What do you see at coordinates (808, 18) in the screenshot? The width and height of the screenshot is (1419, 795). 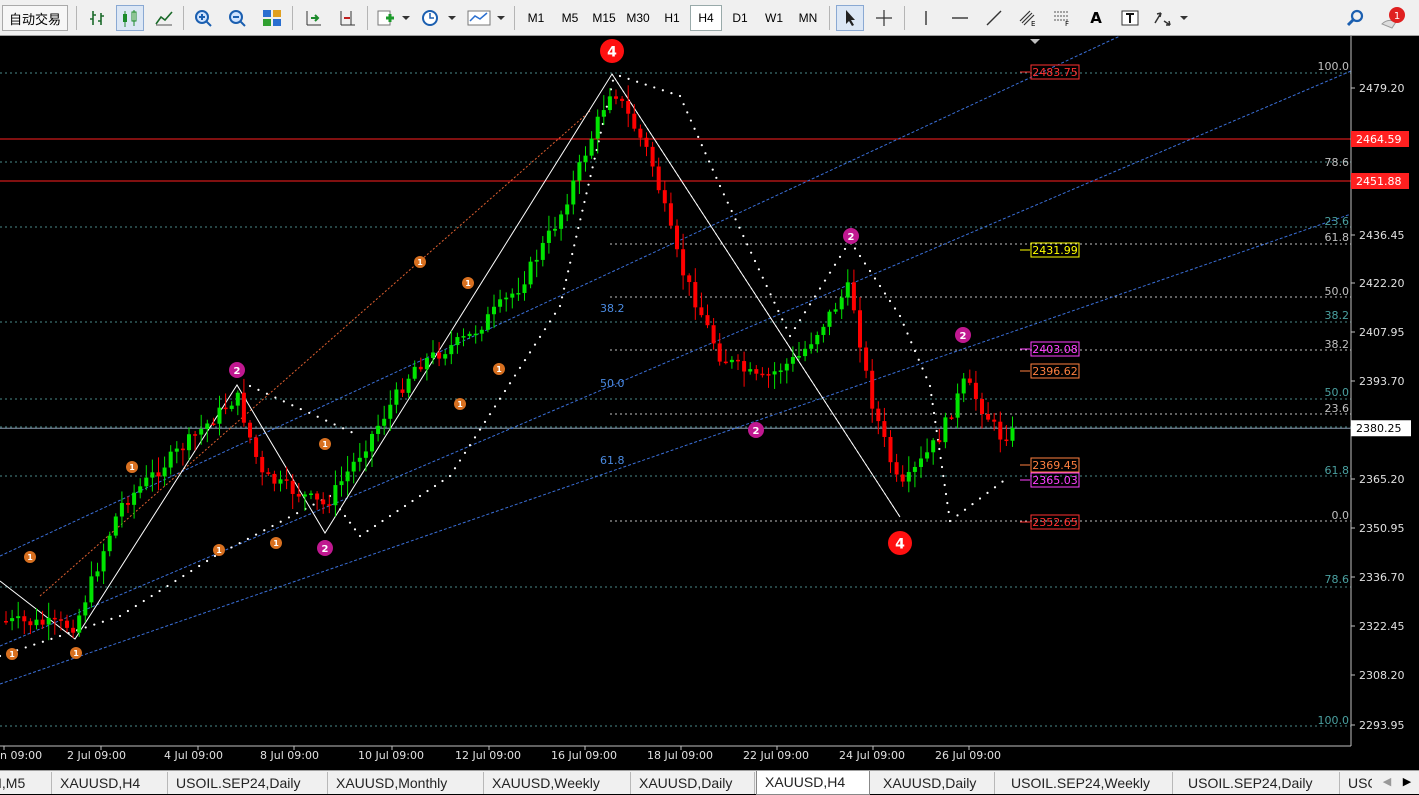 I see `timeframe-mn: MN` at bounding box center [808, 18].